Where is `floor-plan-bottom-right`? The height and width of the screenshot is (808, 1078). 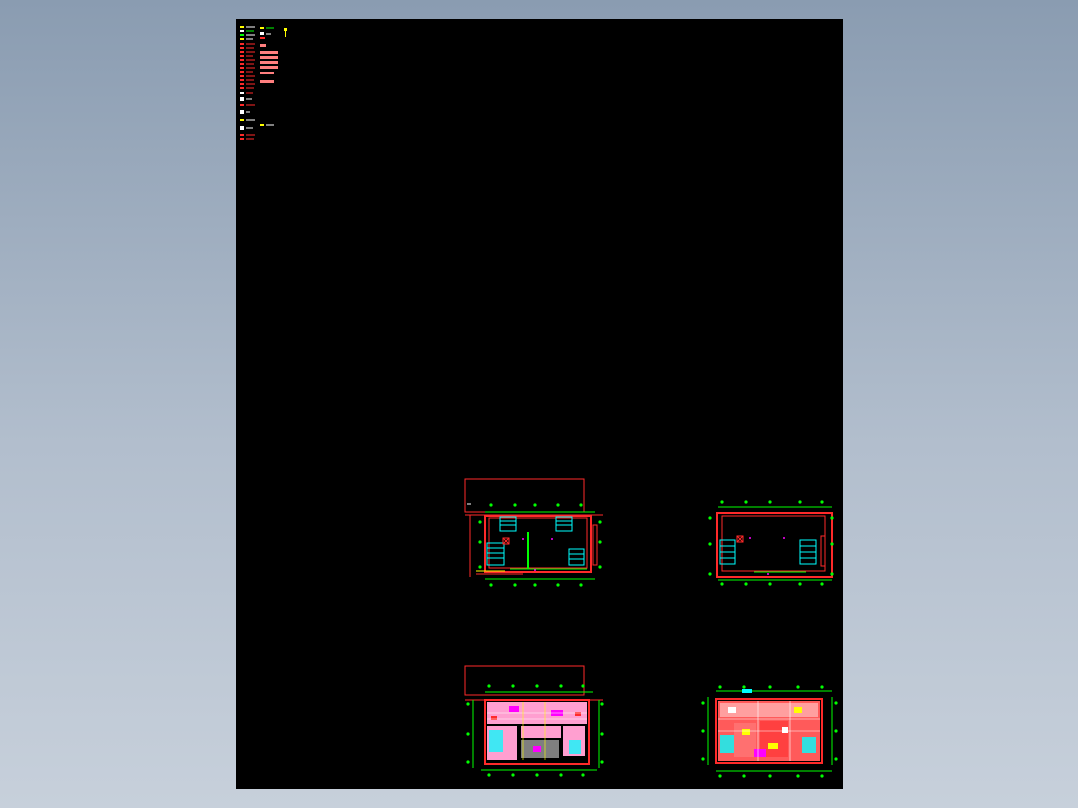
floor-plan-bottom-right is located at coordinates (769, 731).